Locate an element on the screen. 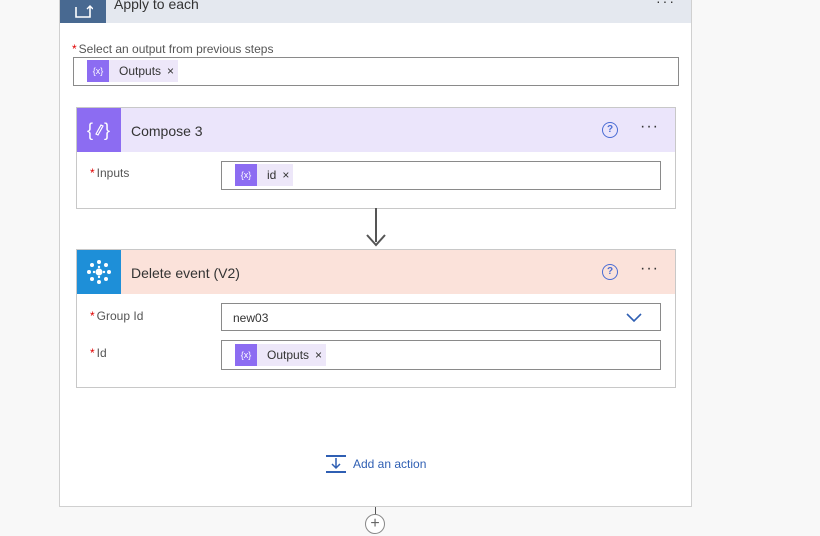 This screenshot has width=820, height=536. compose-header: { } Compose 3 ? ··· is located at coordinates (376, 130).